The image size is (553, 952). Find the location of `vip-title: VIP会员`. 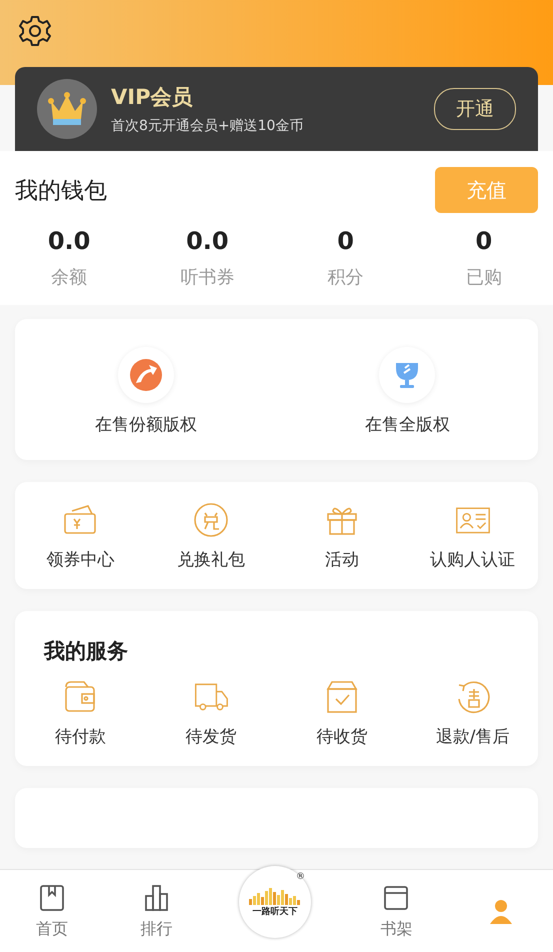

vip-title: VIP会员 is located at coordinates (152, 97).